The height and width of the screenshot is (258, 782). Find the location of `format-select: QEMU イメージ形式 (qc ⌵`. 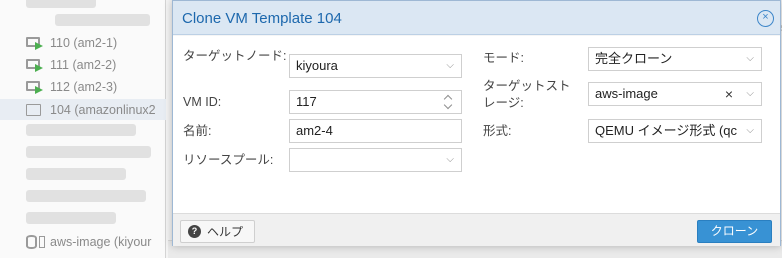

format-select: QEMU イメージ形式 (qc ⌵ is located at coordinates (675, 131).